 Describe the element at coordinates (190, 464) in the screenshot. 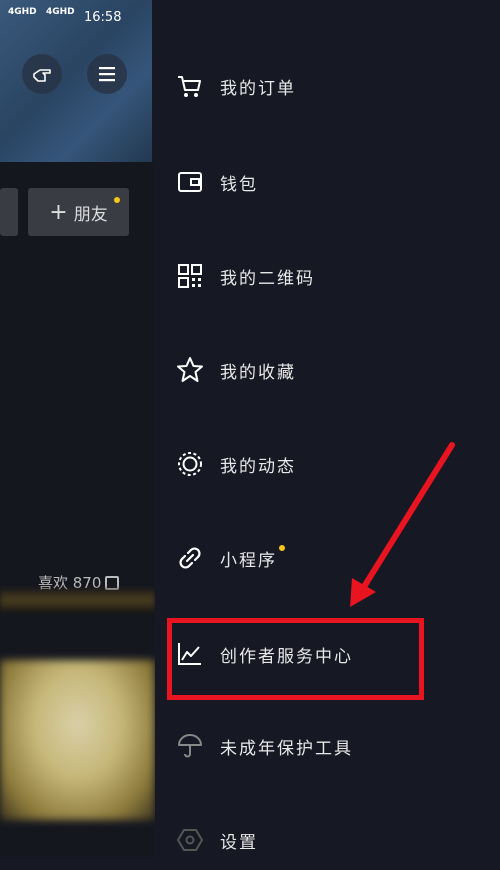

I see `activity-circle-icon` at that location.